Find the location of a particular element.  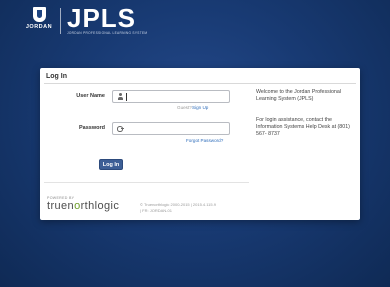

username-field is located at coordinates (171, 96).